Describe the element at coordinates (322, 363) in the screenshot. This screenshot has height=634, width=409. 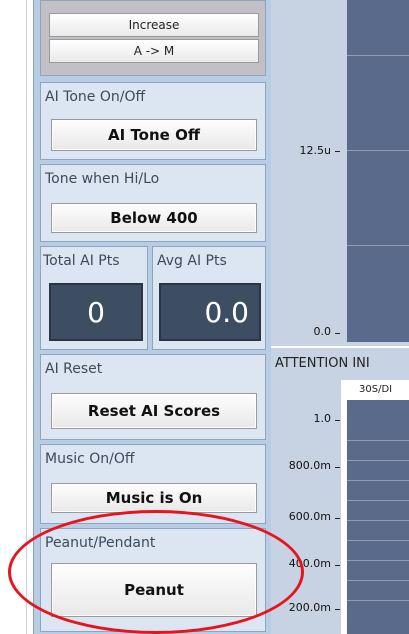
I see `attention-chart-title: ATTENTION INI` at that location.